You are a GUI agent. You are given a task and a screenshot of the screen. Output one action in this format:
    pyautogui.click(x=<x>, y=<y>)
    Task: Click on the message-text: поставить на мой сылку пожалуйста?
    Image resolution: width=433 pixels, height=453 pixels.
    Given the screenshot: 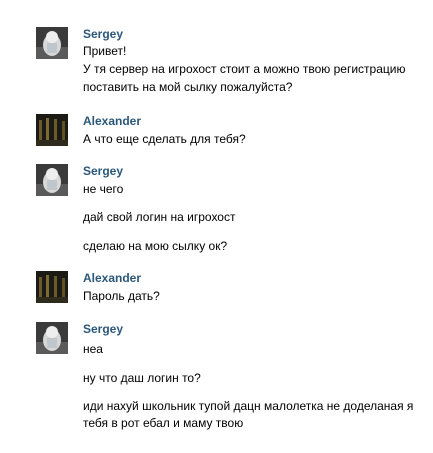 What is the action you would take?
    pyautogui.click(x=188, y=87)
    